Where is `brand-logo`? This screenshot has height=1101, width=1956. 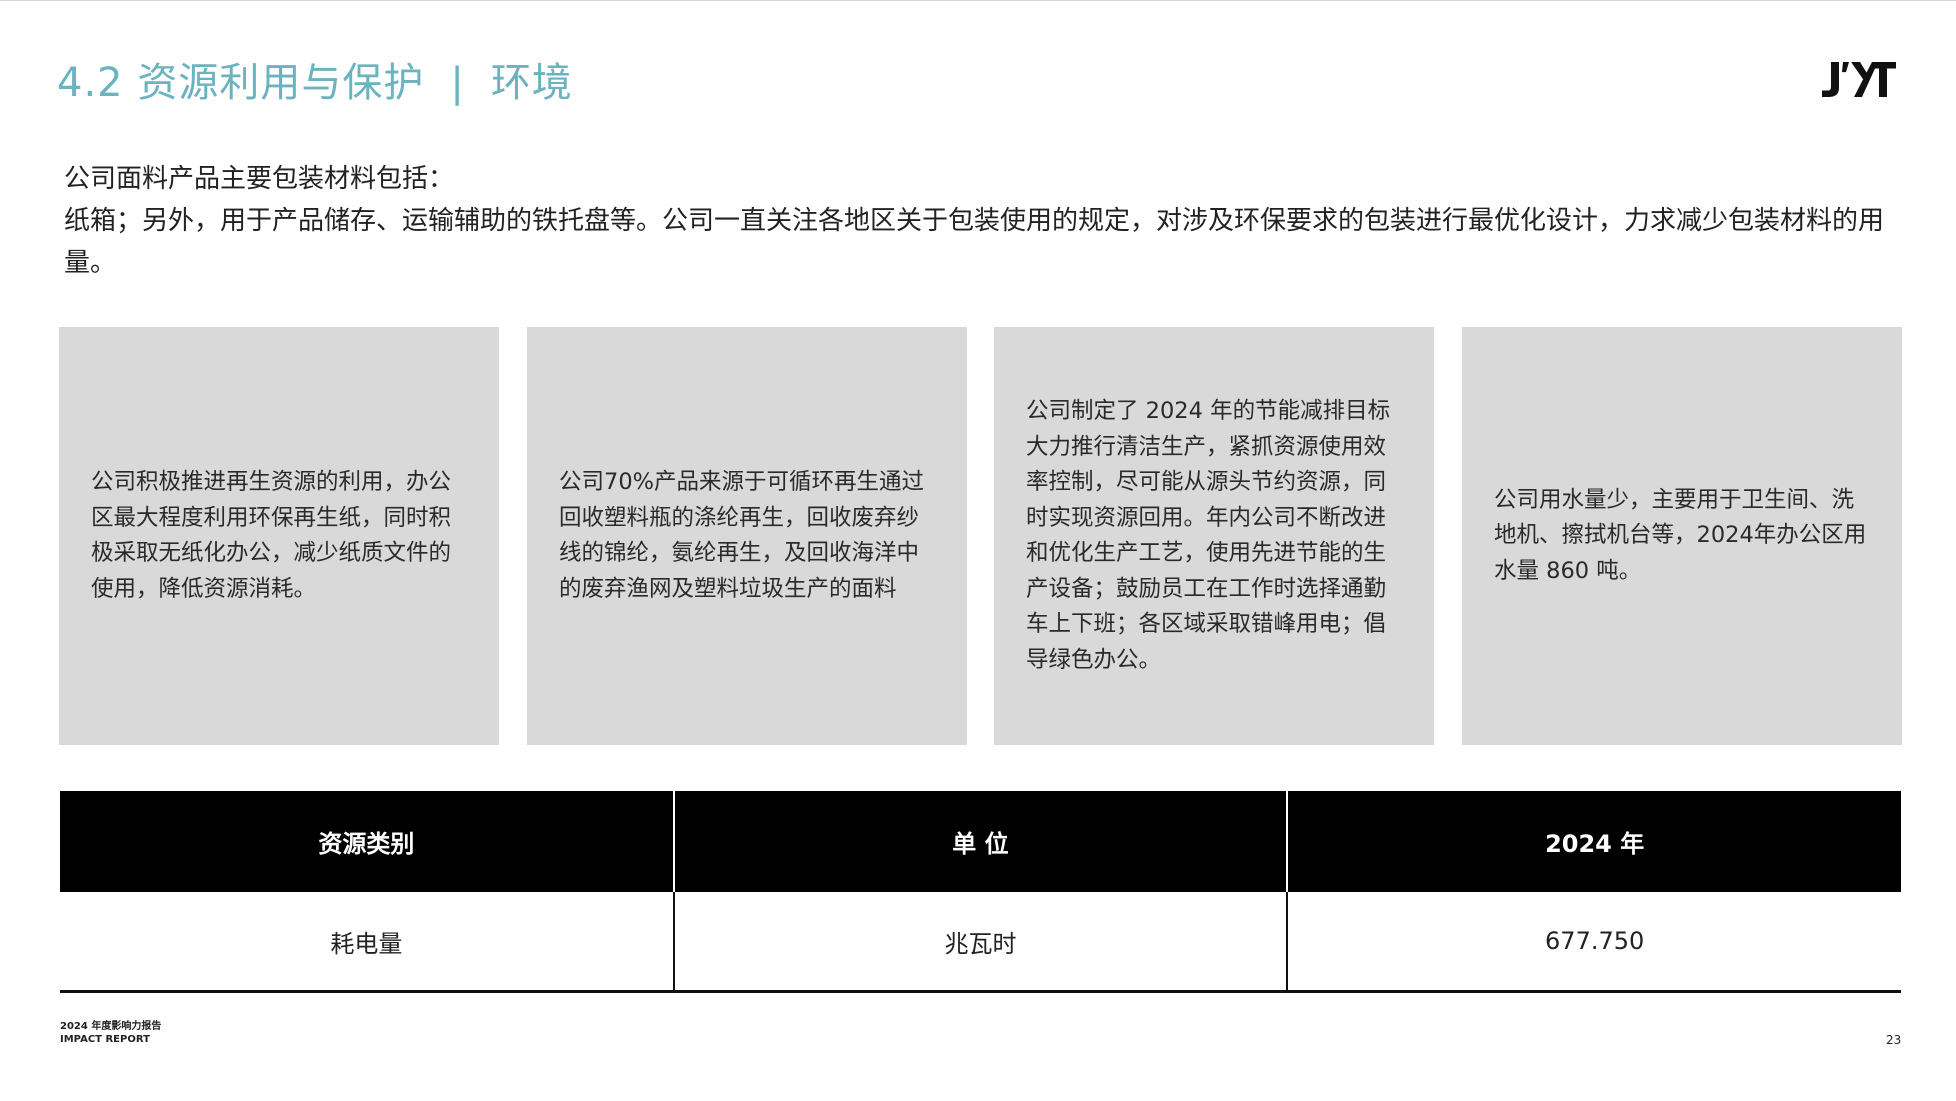
brand-logo is located at coordinates (1859, 85).